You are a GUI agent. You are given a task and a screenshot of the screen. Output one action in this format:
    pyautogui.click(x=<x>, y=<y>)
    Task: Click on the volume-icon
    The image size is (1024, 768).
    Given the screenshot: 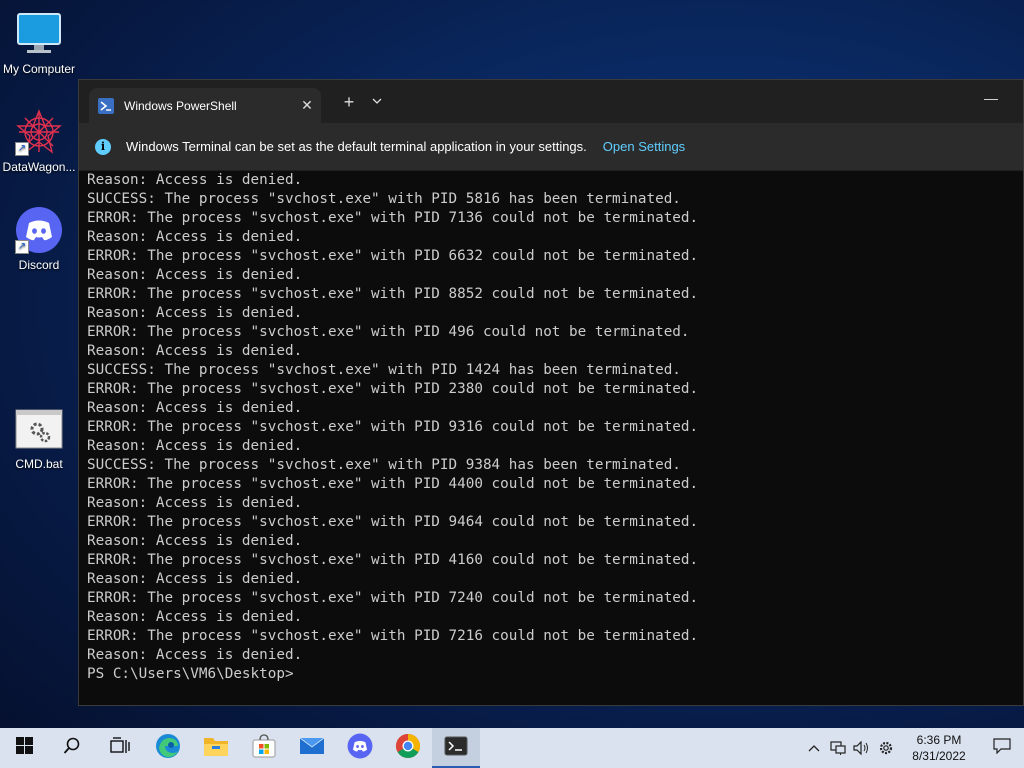 What is the action you would take?
    pyautogui.click(x=862, y=748)
    